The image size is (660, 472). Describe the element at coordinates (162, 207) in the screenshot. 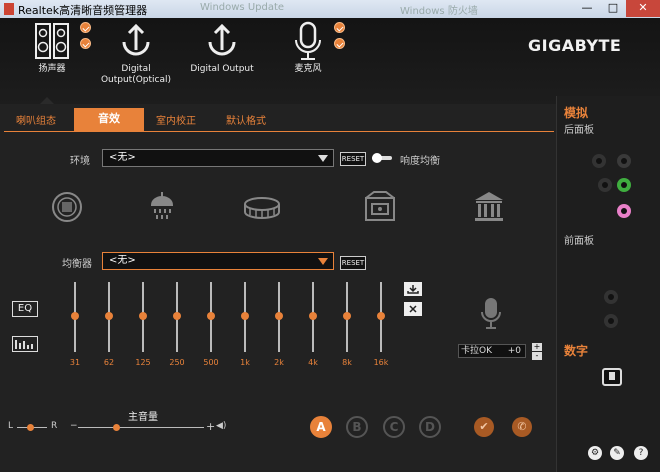

I see `shower-icon` at that location.